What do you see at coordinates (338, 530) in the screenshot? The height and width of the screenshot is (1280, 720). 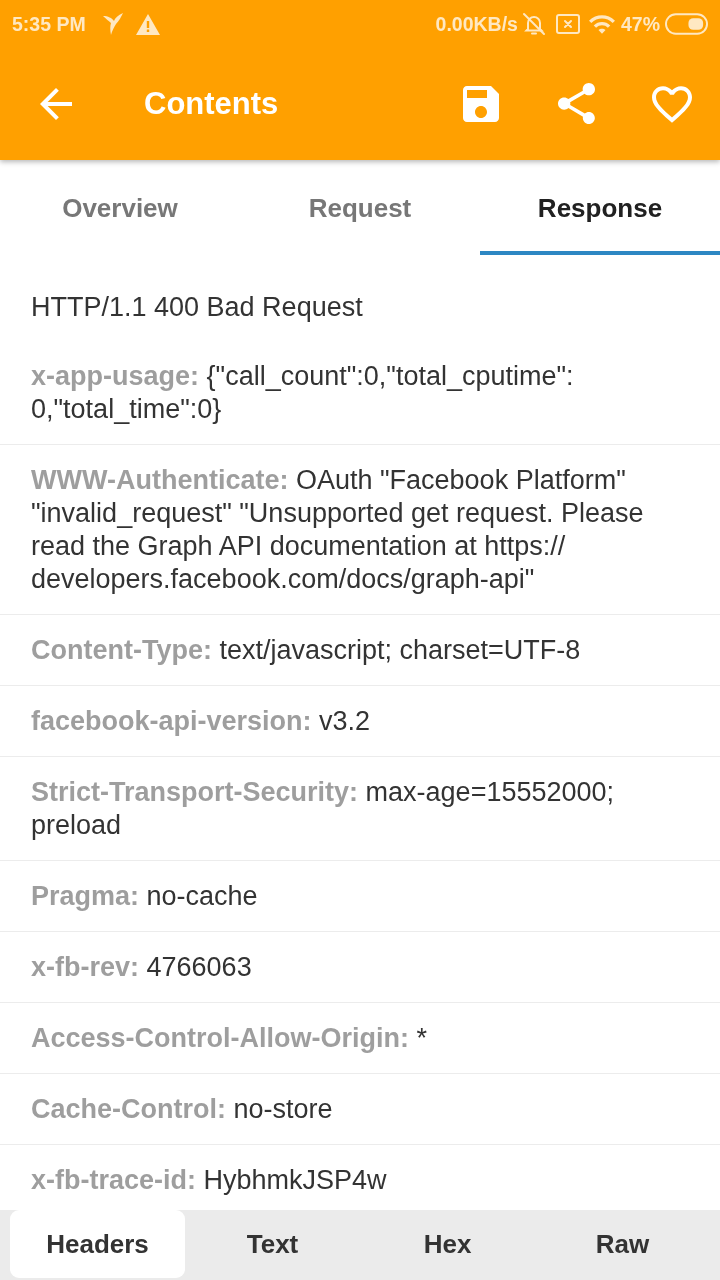 I see `header-line: WWW-Authenticate: OAuth "Facebook Platform" "invalid_request" "Unsupported get request. Please read the Graph API documentation at https://developers.facebook.com/docs/graph-api"` at bounding box center [338, 530].